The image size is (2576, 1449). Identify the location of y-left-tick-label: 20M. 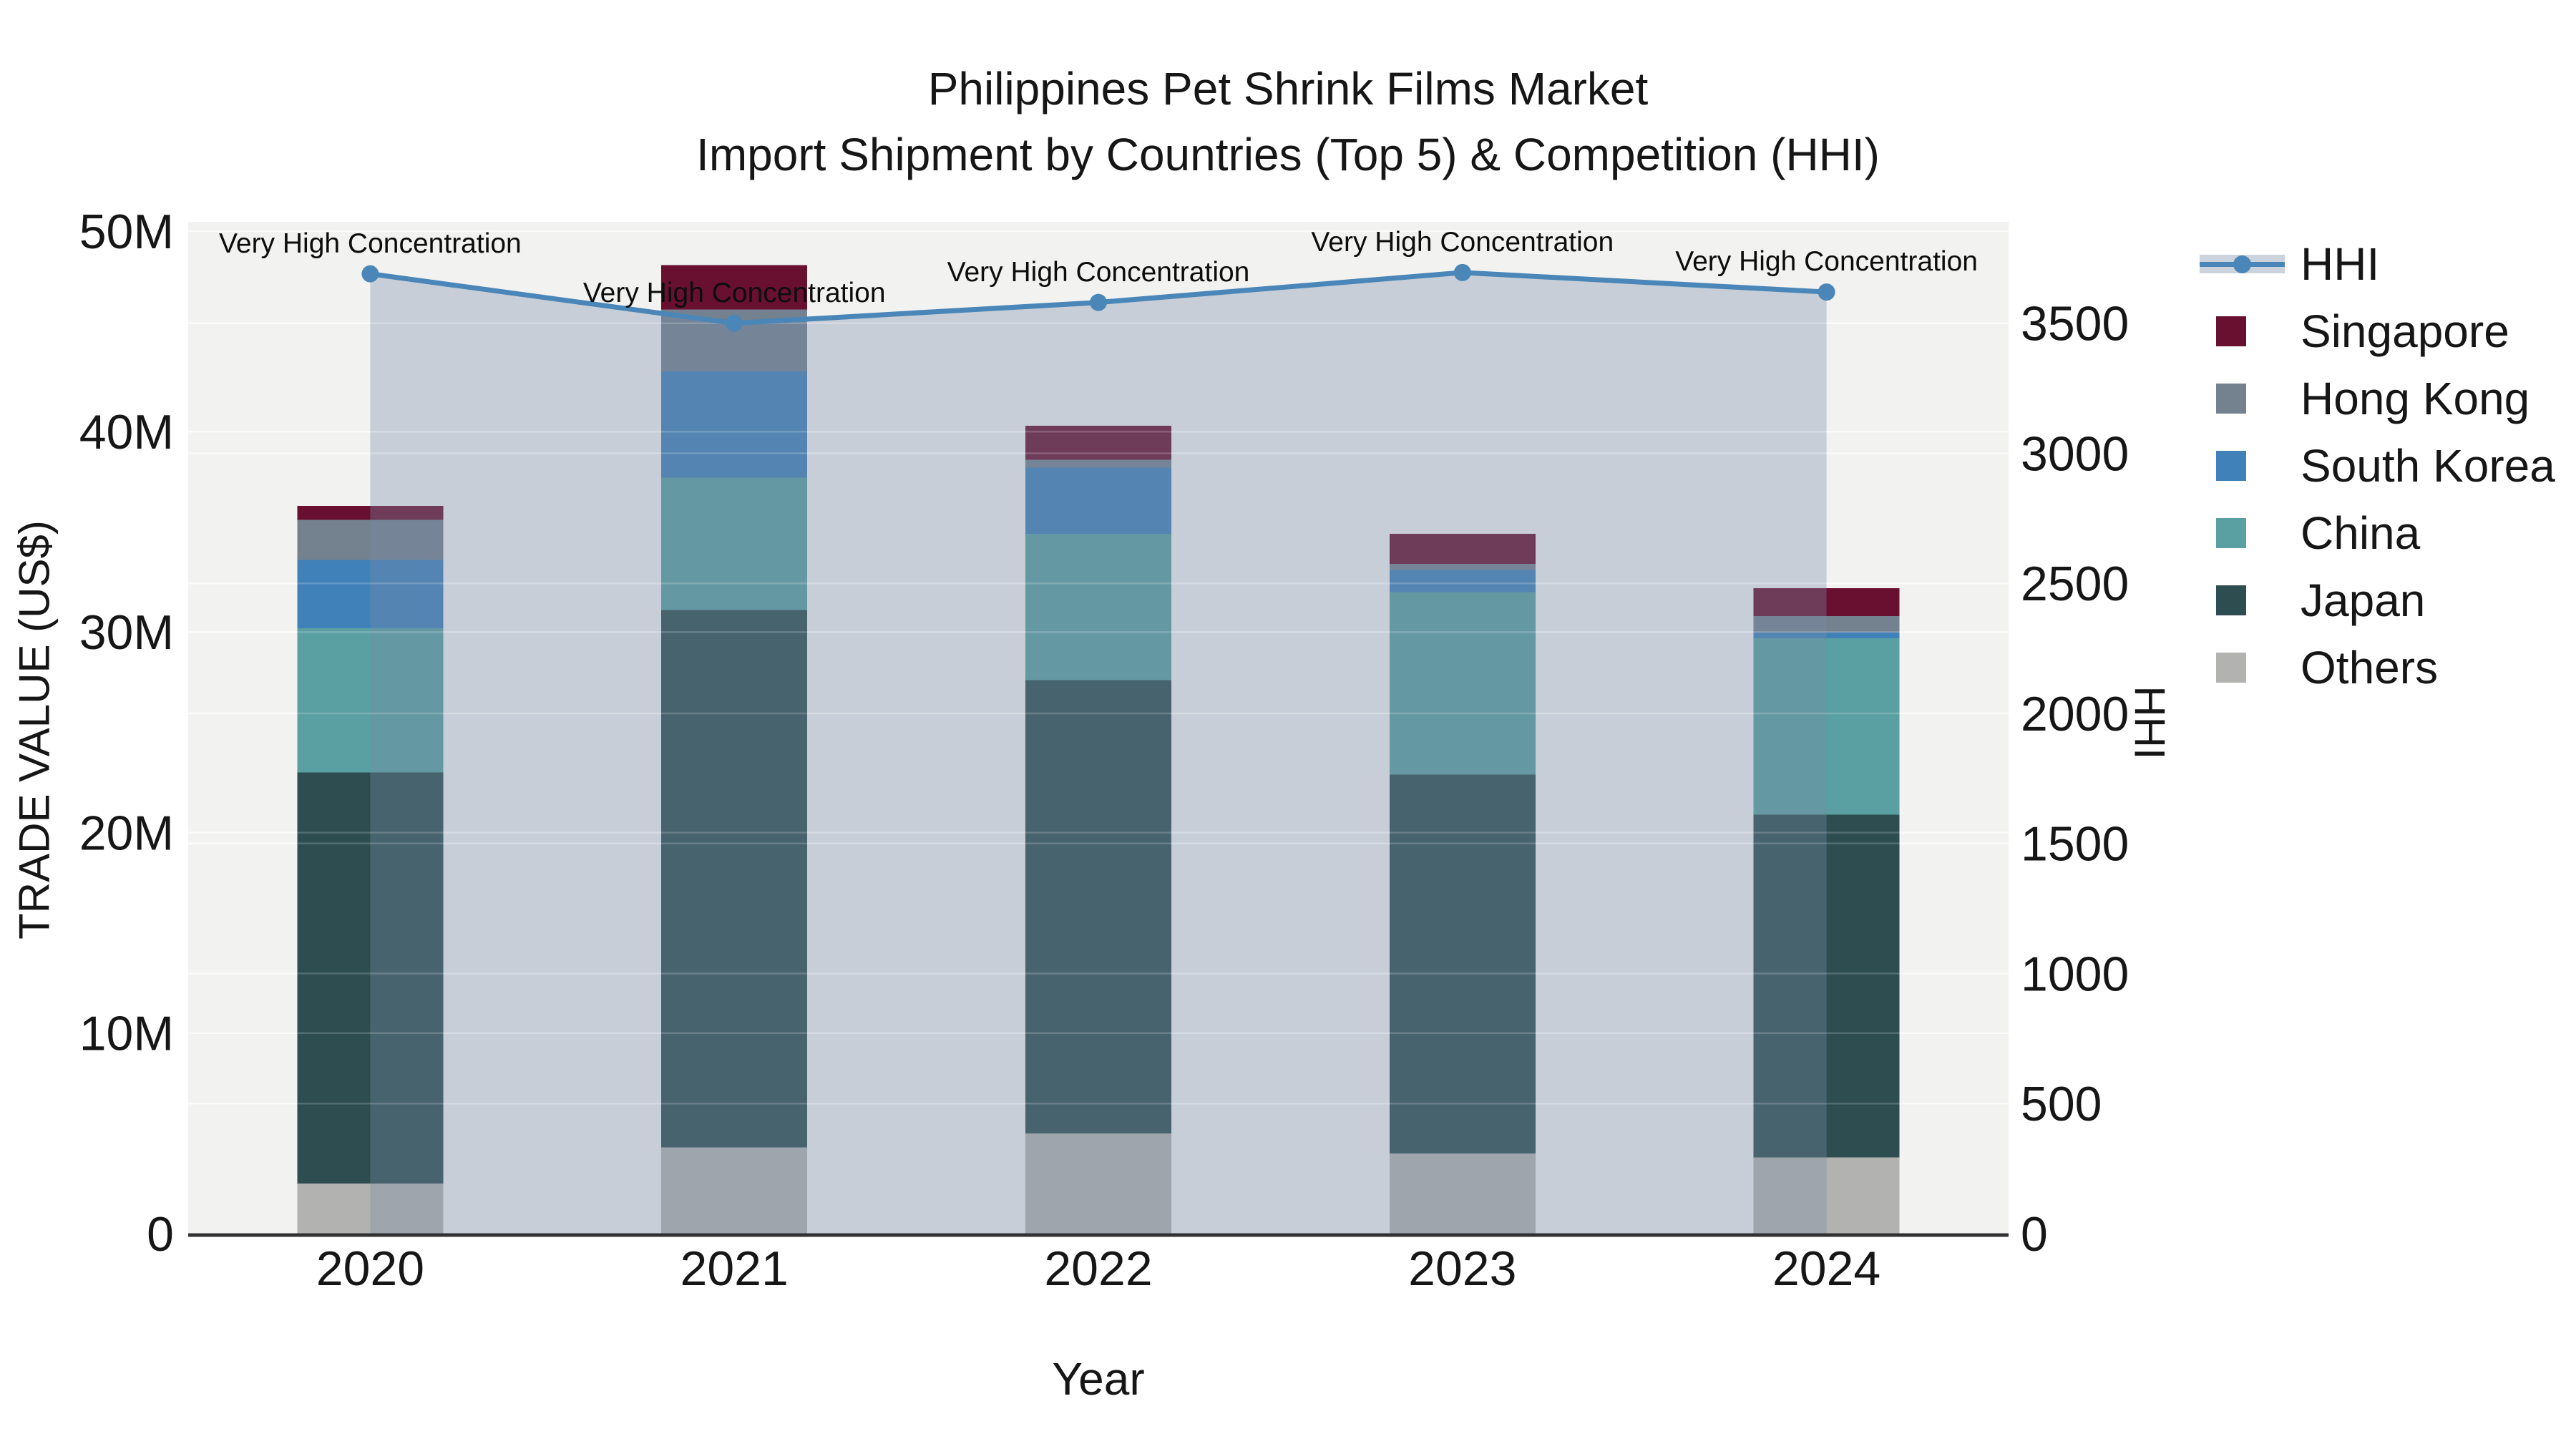
(126, 833).